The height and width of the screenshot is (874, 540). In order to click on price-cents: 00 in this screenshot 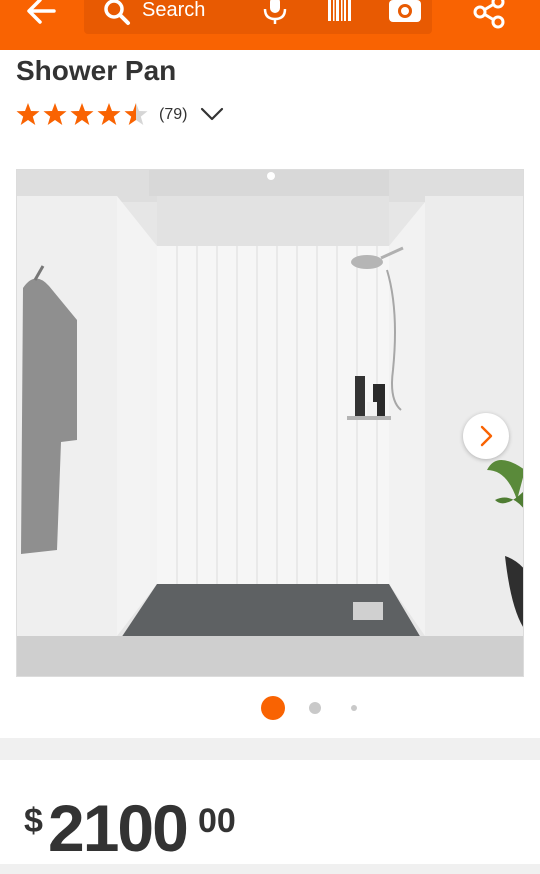, I will do `click(217, 821)`.